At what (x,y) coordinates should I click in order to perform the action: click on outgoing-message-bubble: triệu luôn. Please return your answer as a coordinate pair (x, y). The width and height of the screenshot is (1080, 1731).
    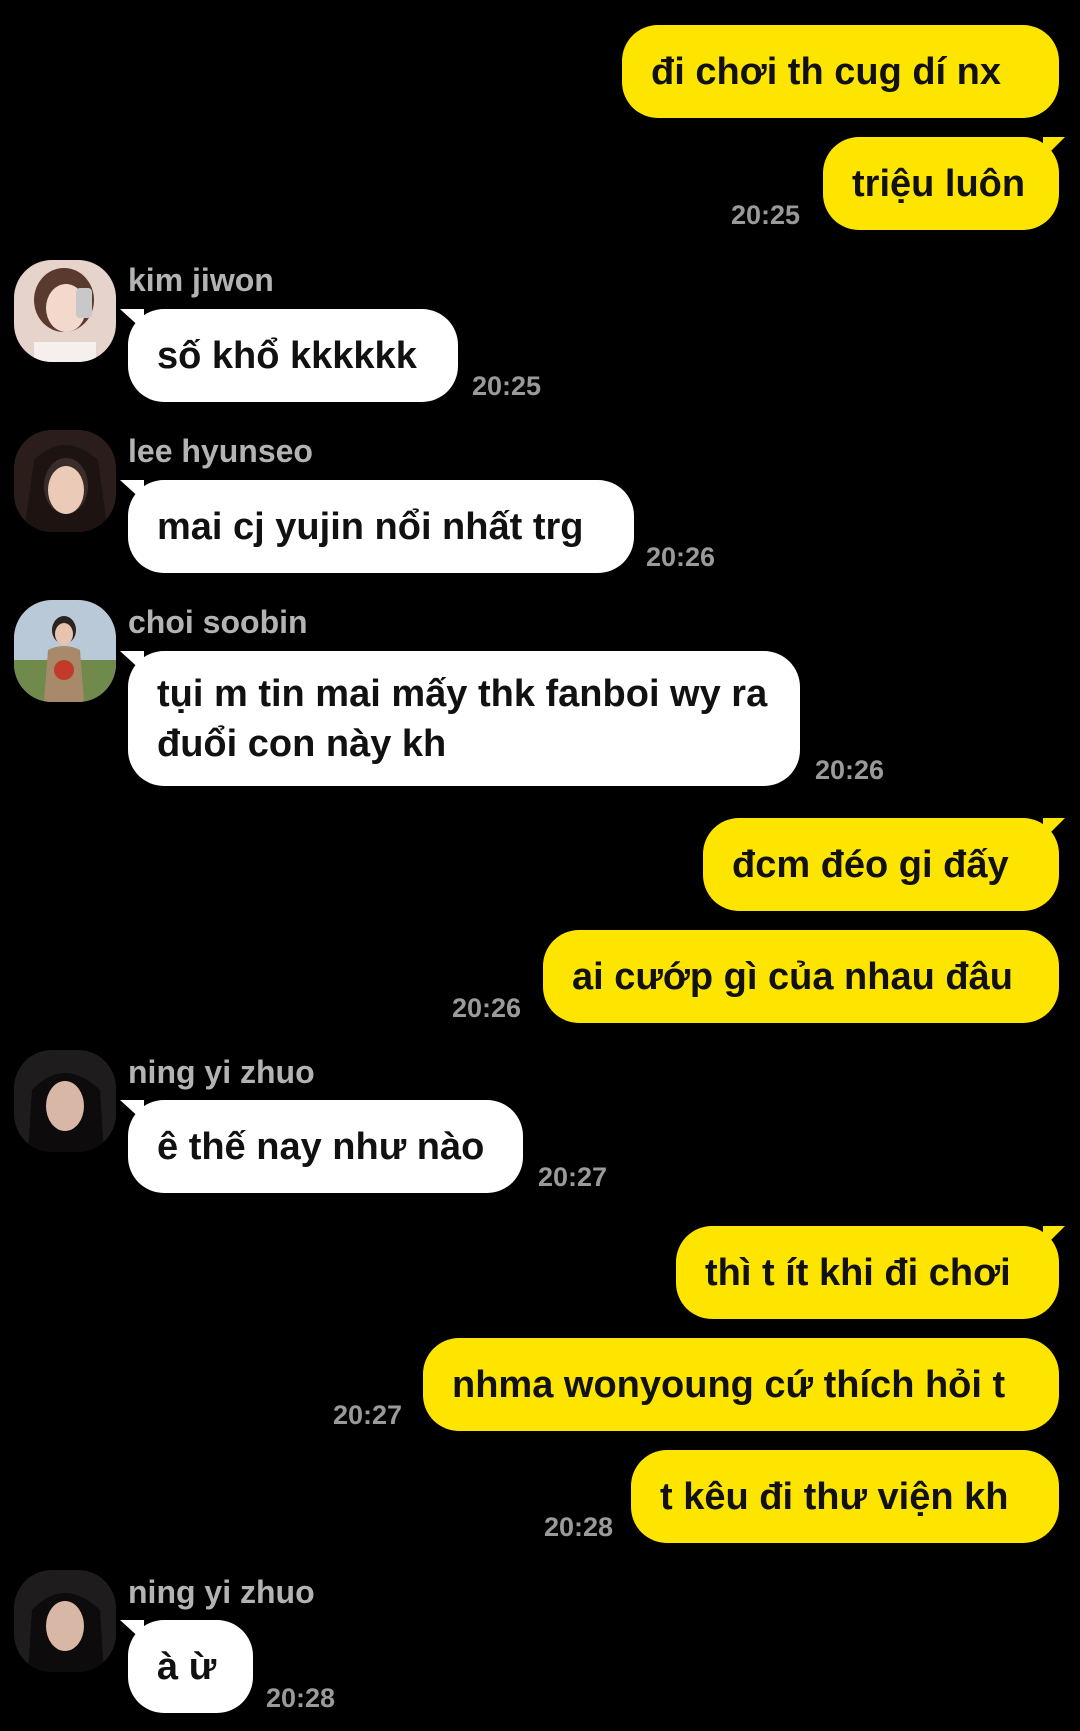
    Looking at the image, I should click on (944, 183).